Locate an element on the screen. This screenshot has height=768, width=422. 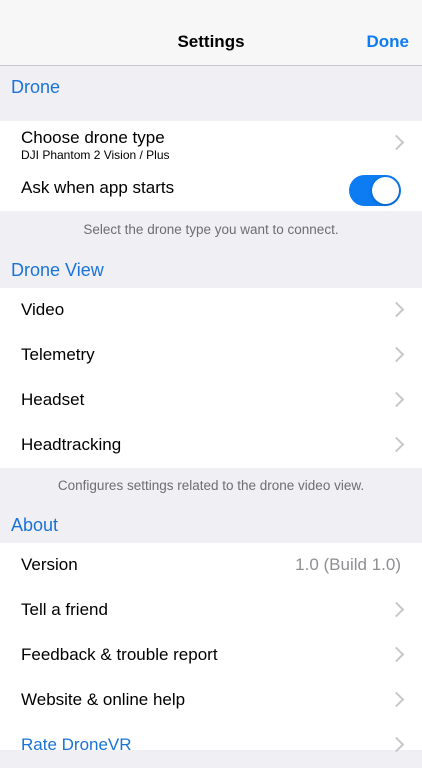
section-header-drone: Drone is located at coordinates (36, 87).